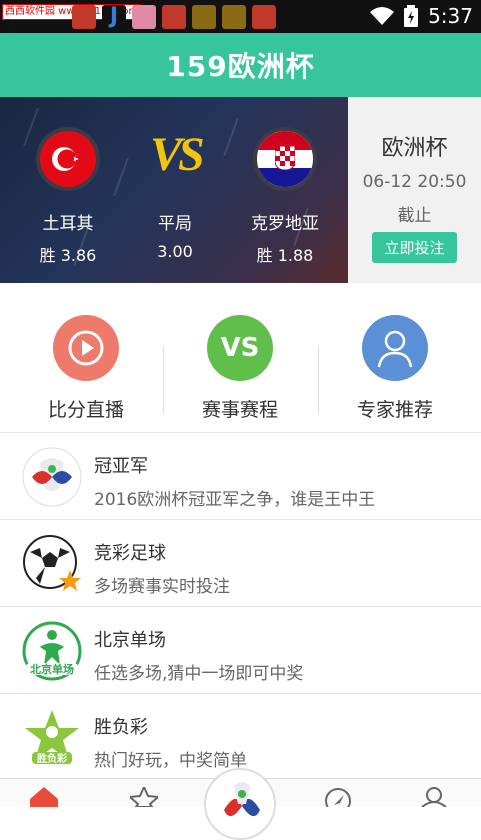  Describe the element at coordinates (285, 224) in the screenshot. I see `away-team-name: 克罗地亚` at that location.